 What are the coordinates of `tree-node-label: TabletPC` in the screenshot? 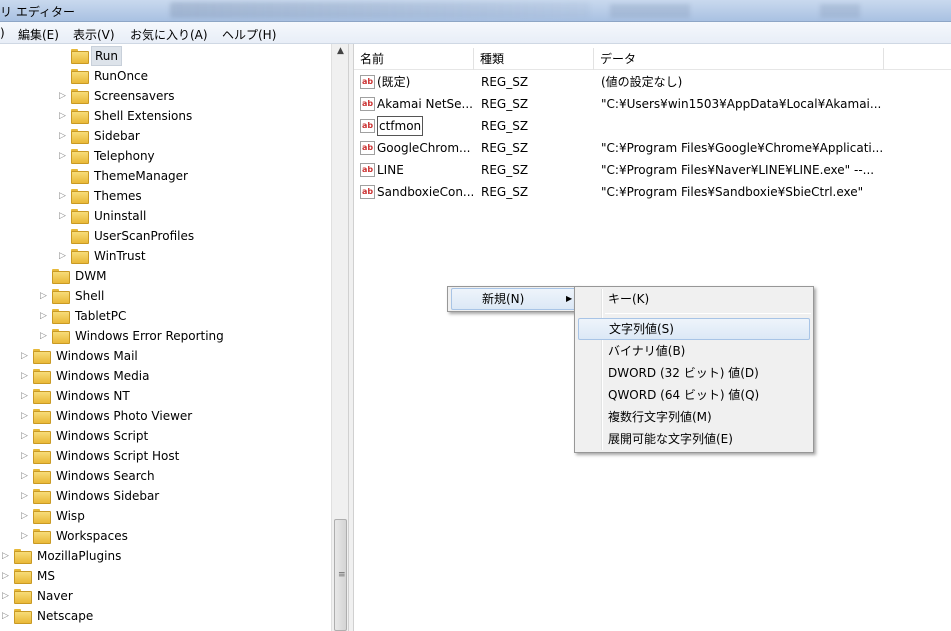 It's located at (101, 316).